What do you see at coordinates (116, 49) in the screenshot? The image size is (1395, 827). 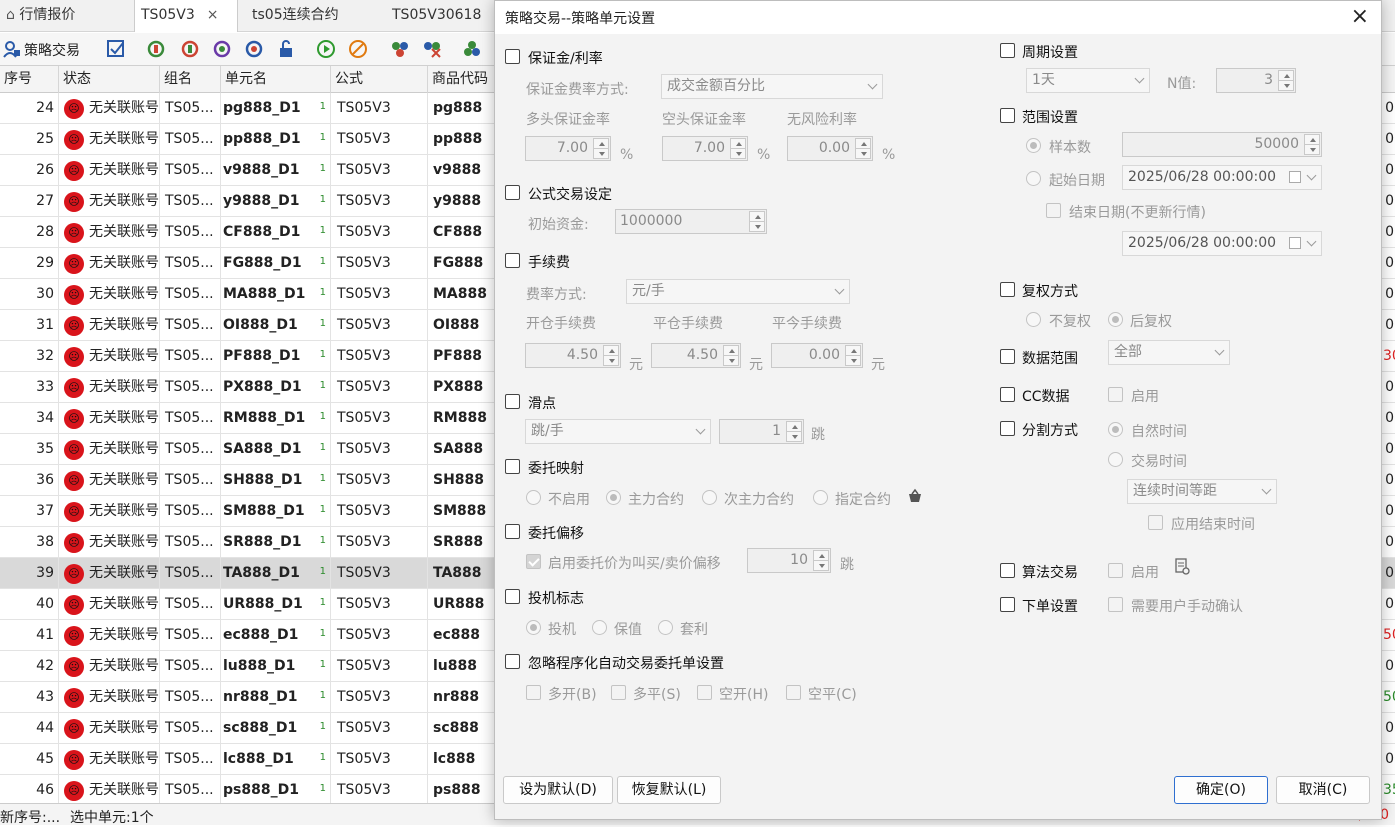 I see `check-icon` at bounding box center [116, 49].